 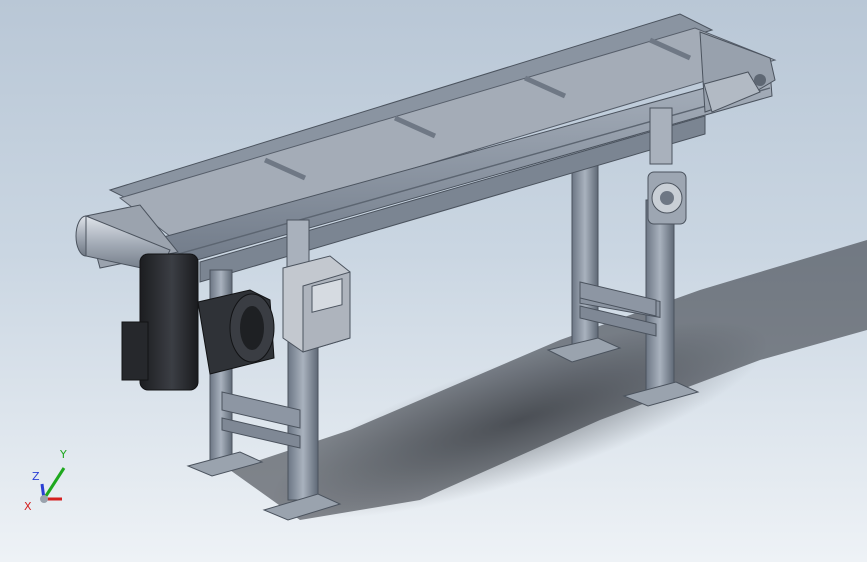 I want to click on y-axis-label: Y, so click(x=63, y=454).